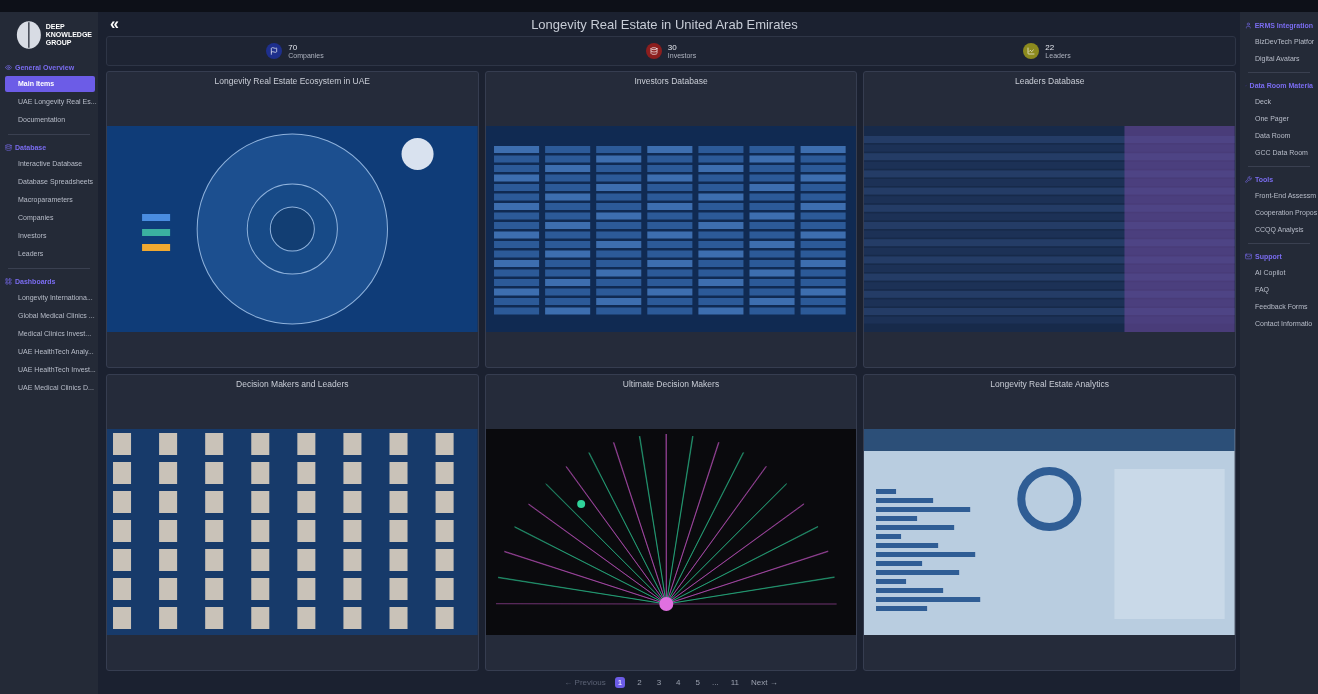  I want to click on collapse-button: «, so click(114, 24).